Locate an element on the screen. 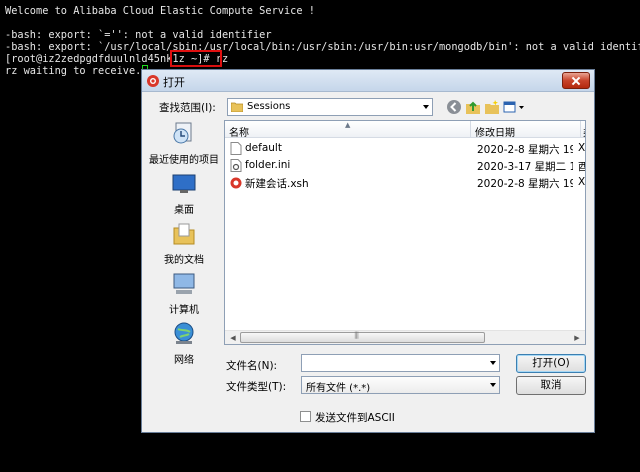 The width and height of the screenshot is (640, 472). dialog-title: 打开 is located at coordinates (174, 82).